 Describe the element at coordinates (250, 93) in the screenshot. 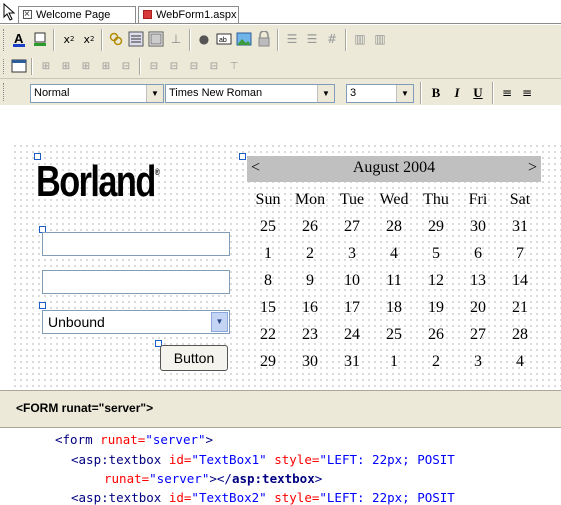

I see `font-family-select: Times New Roman ▼` at that location.